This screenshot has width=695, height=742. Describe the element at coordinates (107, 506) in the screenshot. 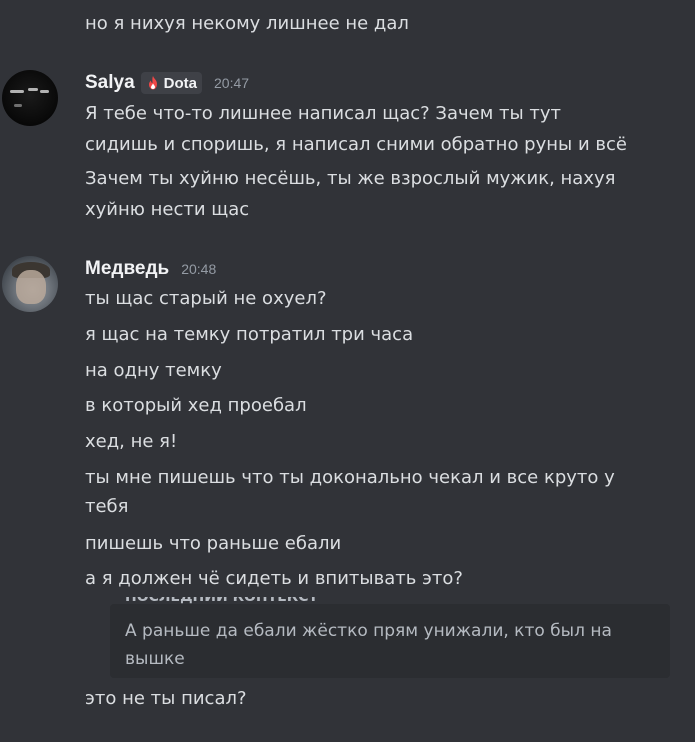

I see `message-line: тебя` at that location.